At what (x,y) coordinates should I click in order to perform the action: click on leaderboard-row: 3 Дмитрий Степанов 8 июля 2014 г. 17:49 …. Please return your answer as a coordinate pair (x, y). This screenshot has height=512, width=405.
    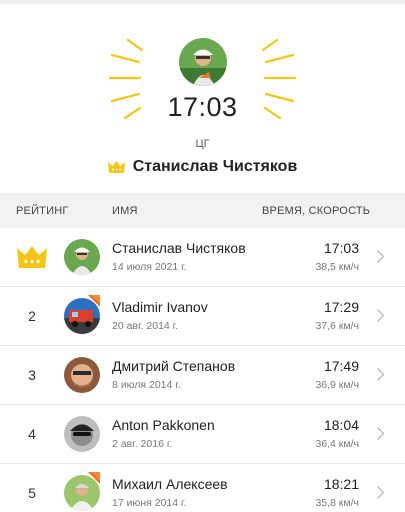
    Looking at the image, I should click on (202, 375).